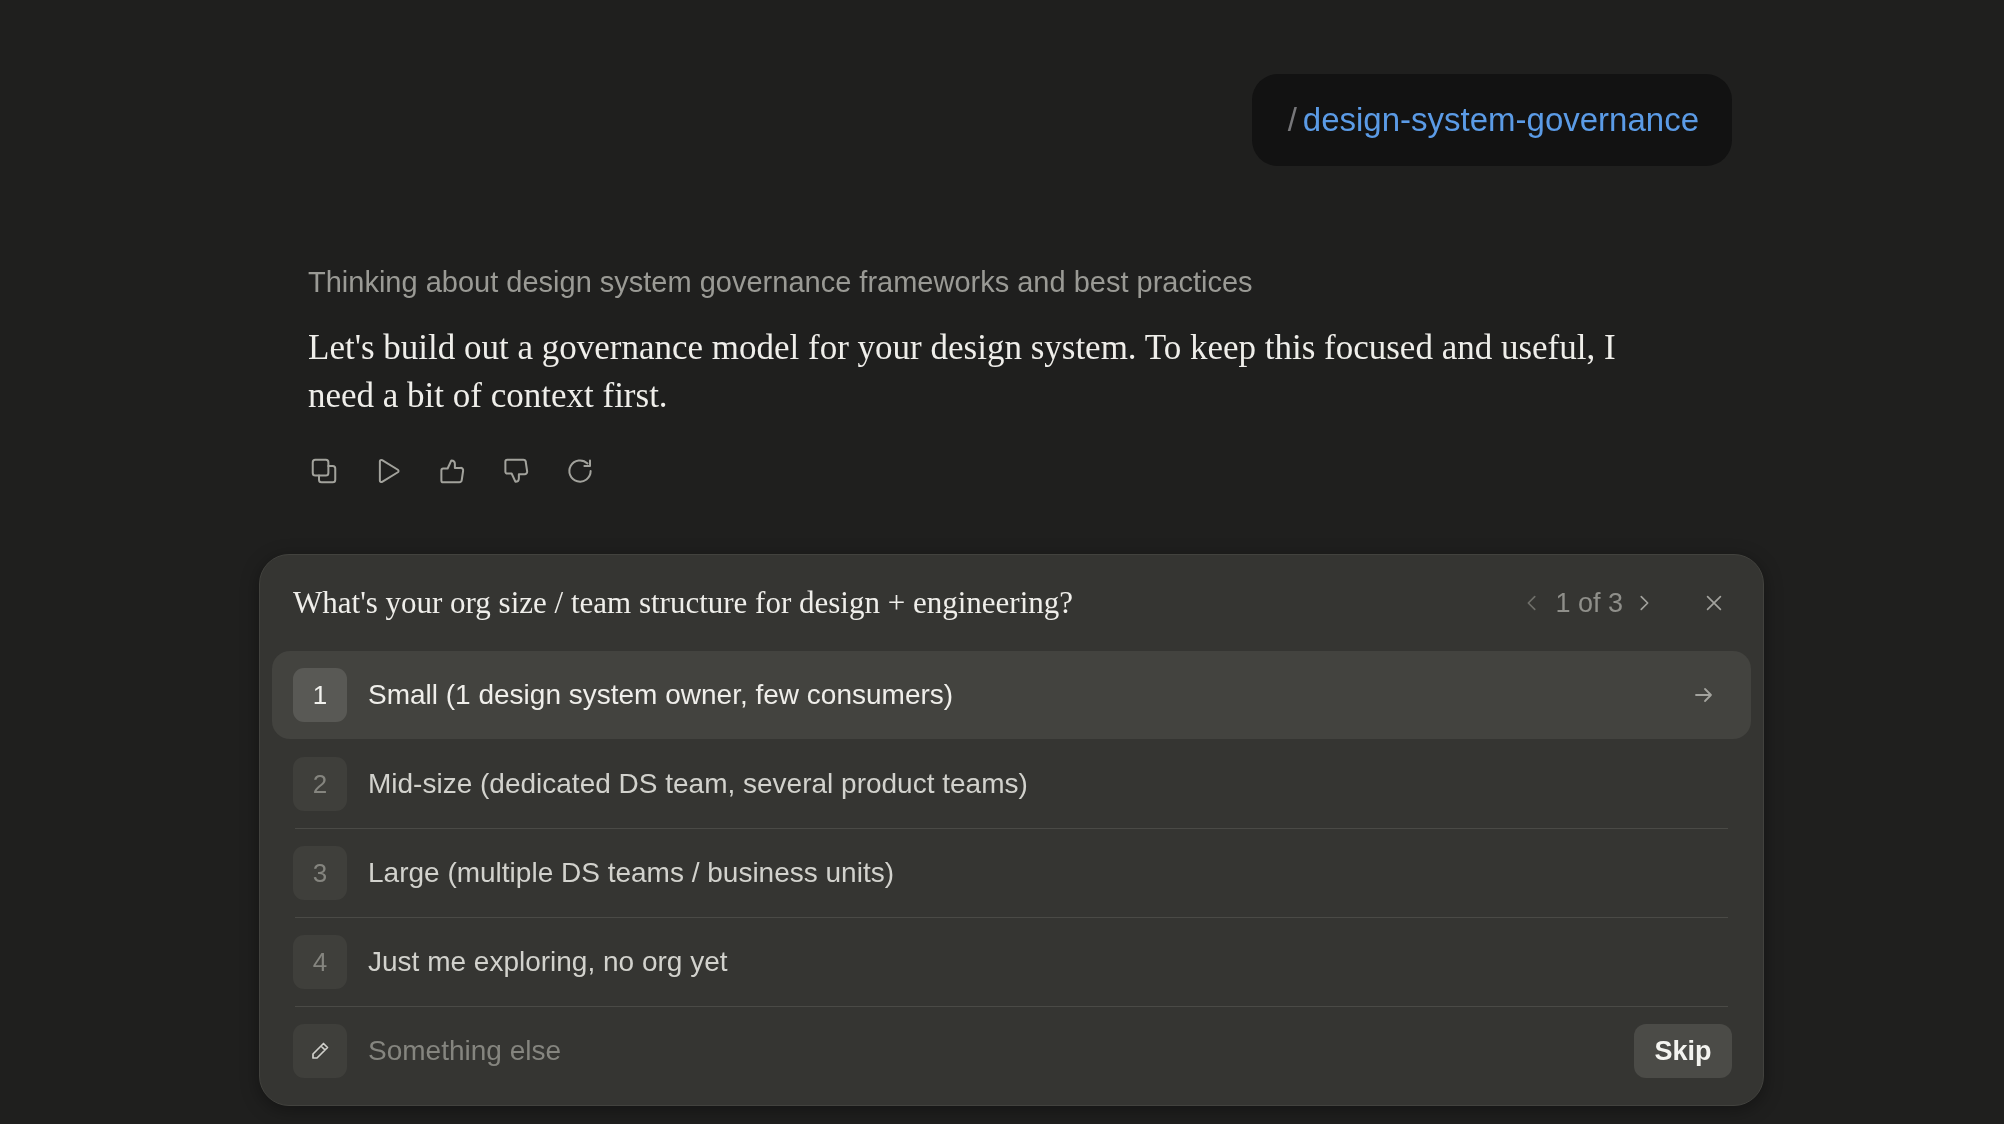 Image resolution: width=2004 pixels, height=1124 pixels. What do you see at coordinates (1683, 1051) in the screenshot?
I see `skip-button: Skip` at bounding box center [1683, 1051].